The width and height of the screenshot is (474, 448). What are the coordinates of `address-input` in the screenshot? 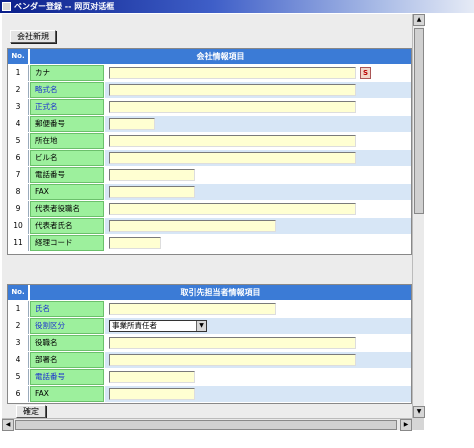 It's located at (232, 141).